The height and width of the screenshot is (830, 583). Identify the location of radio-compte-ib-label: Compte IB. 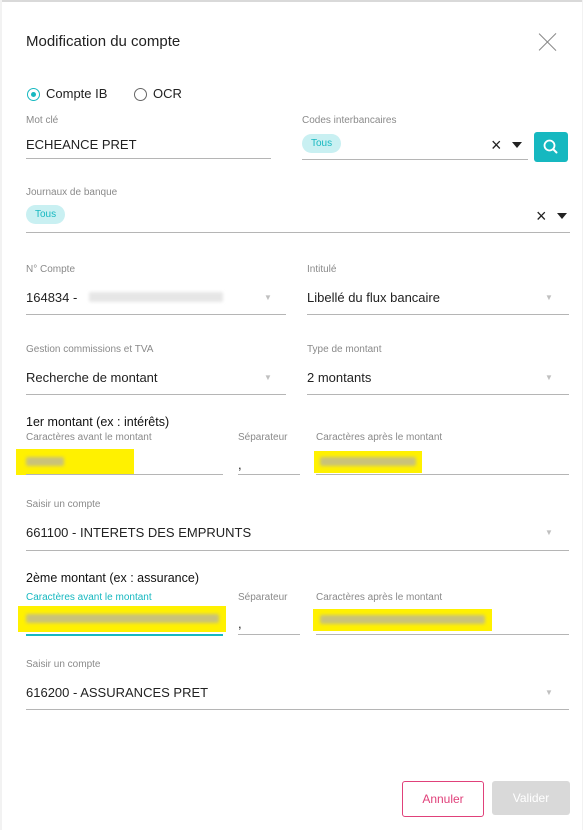
(77, 93).